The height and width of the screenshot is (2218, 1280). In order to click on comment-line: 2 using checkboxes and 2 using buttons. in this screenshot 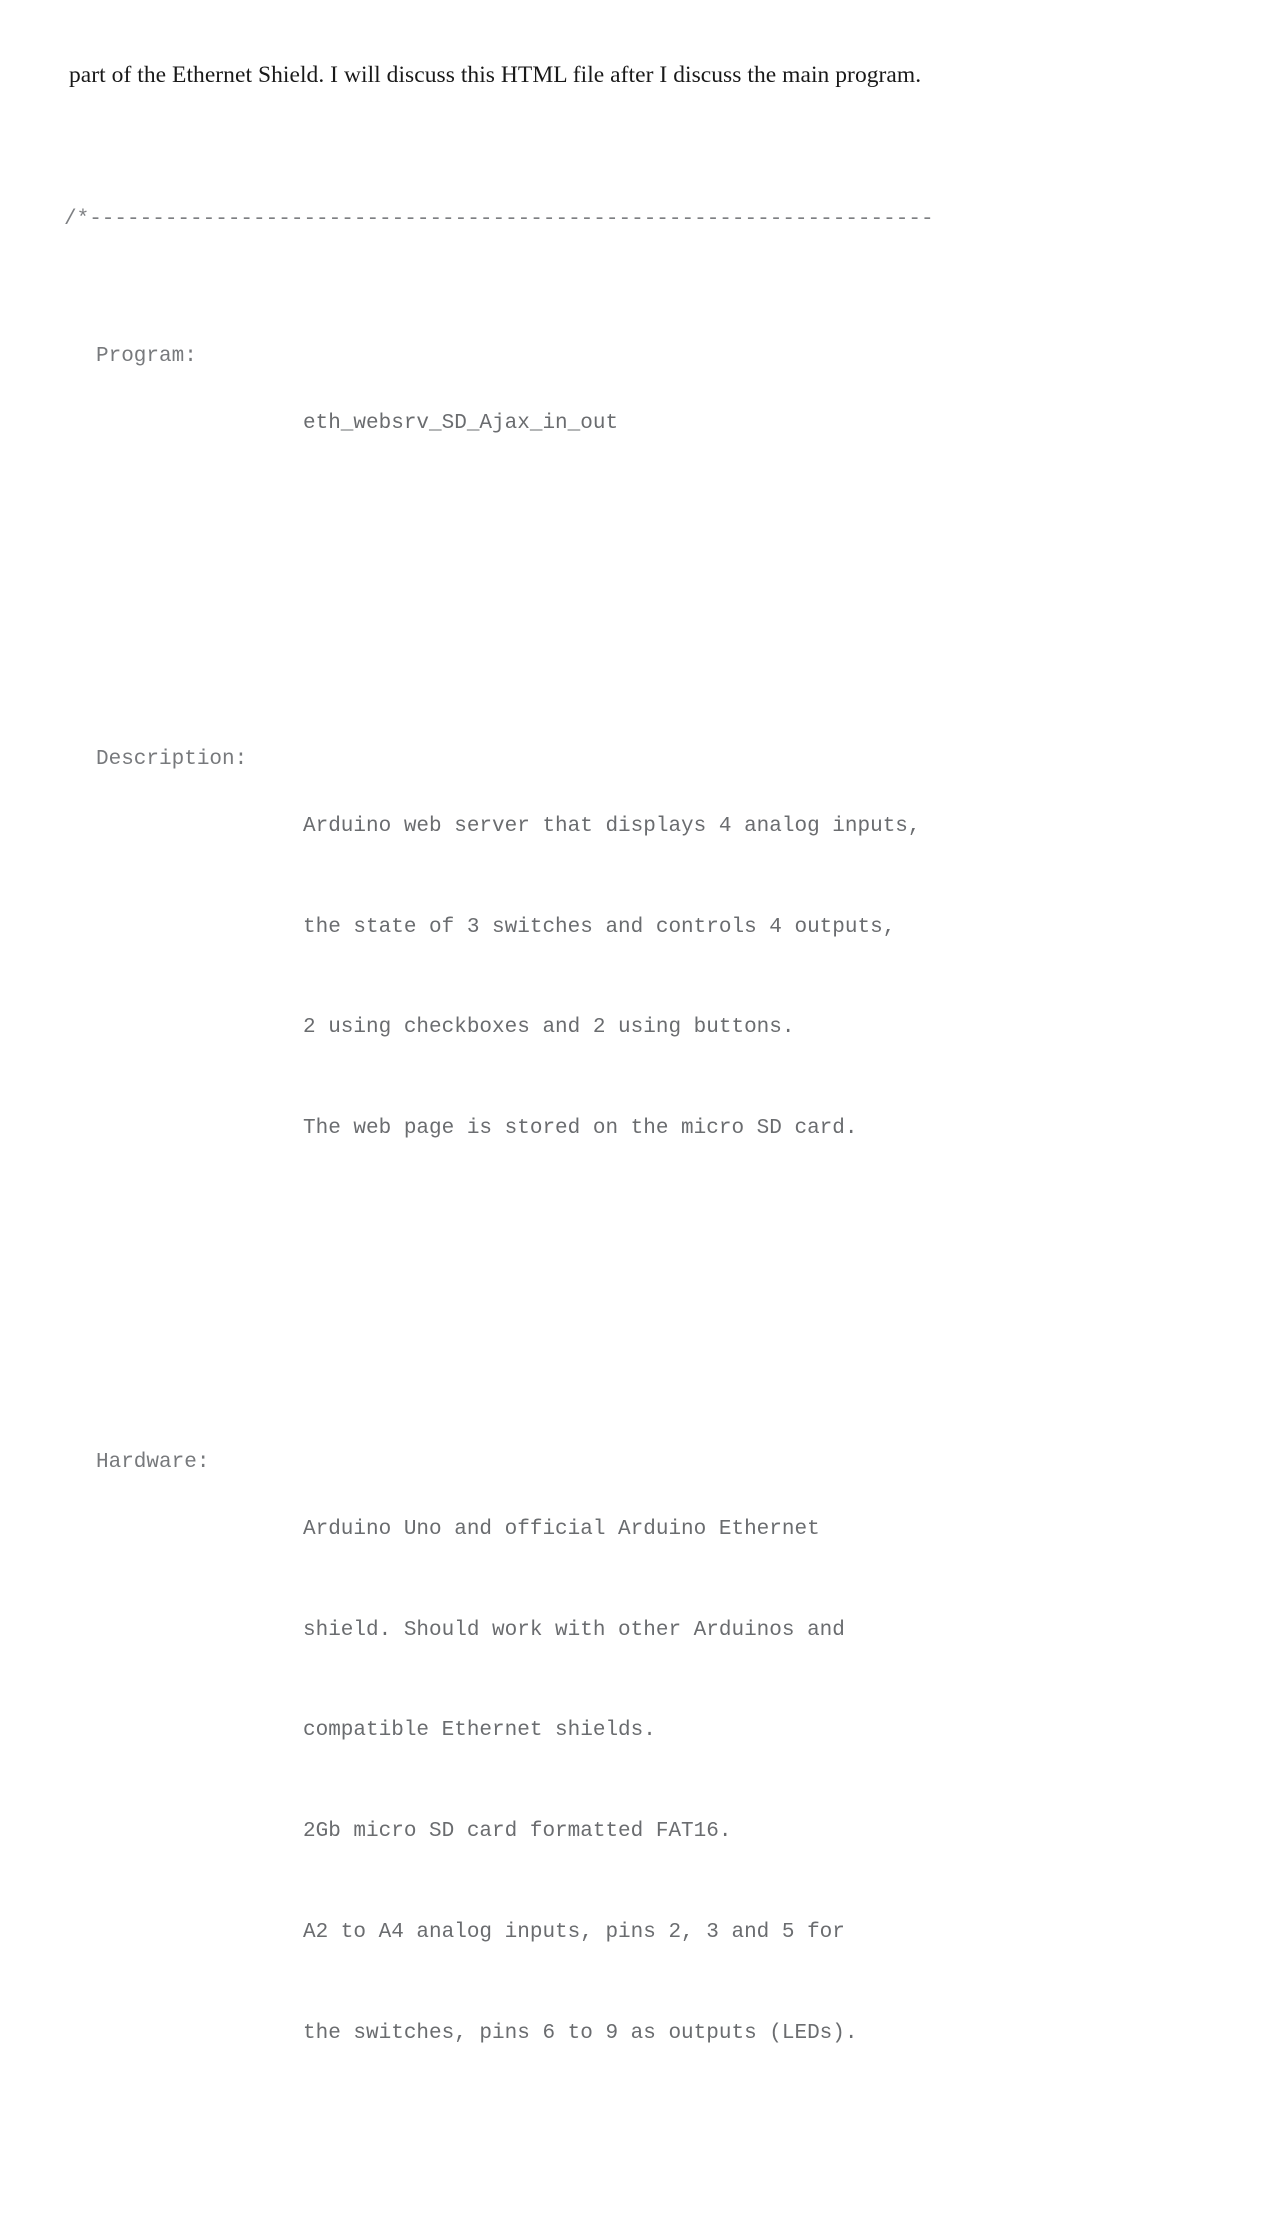, I will do `click(549, 1028)`.